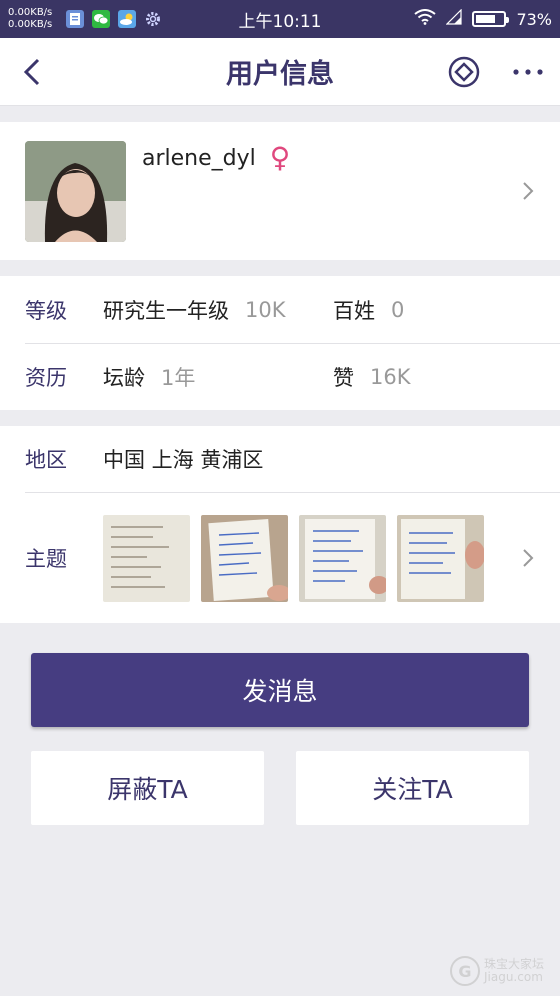  What do you see at coordinates (30, 12) in the screenshot?
I see `net-up-text: 0.00KB/s` at bounding box center [30, 12].